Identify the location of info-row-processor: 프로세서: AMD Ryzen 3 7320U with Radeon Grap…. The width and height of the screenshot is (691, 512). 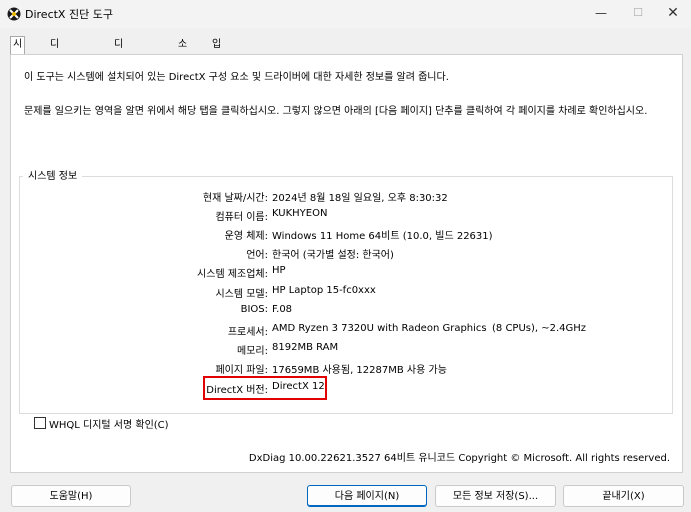
(341, 330).